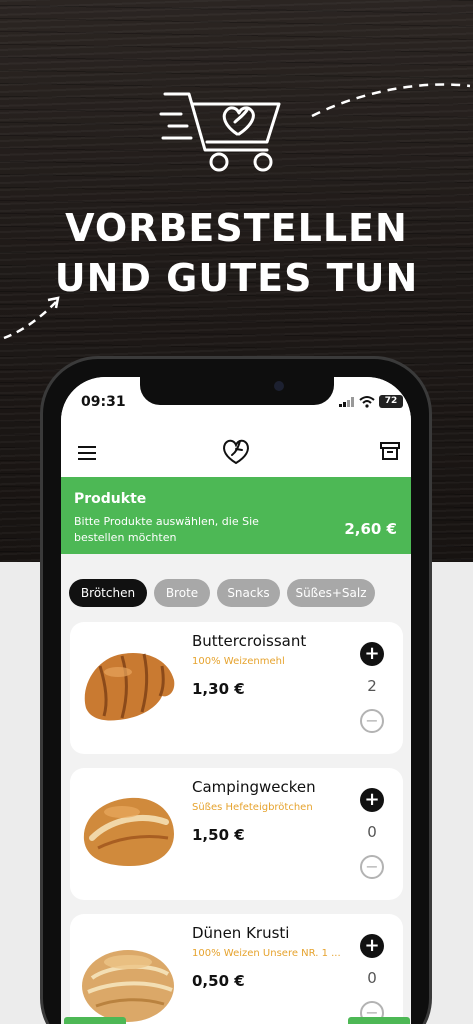 This screenshot has height=1024, width=473. I want to click on product-quantity: 2, so click(372, 686).